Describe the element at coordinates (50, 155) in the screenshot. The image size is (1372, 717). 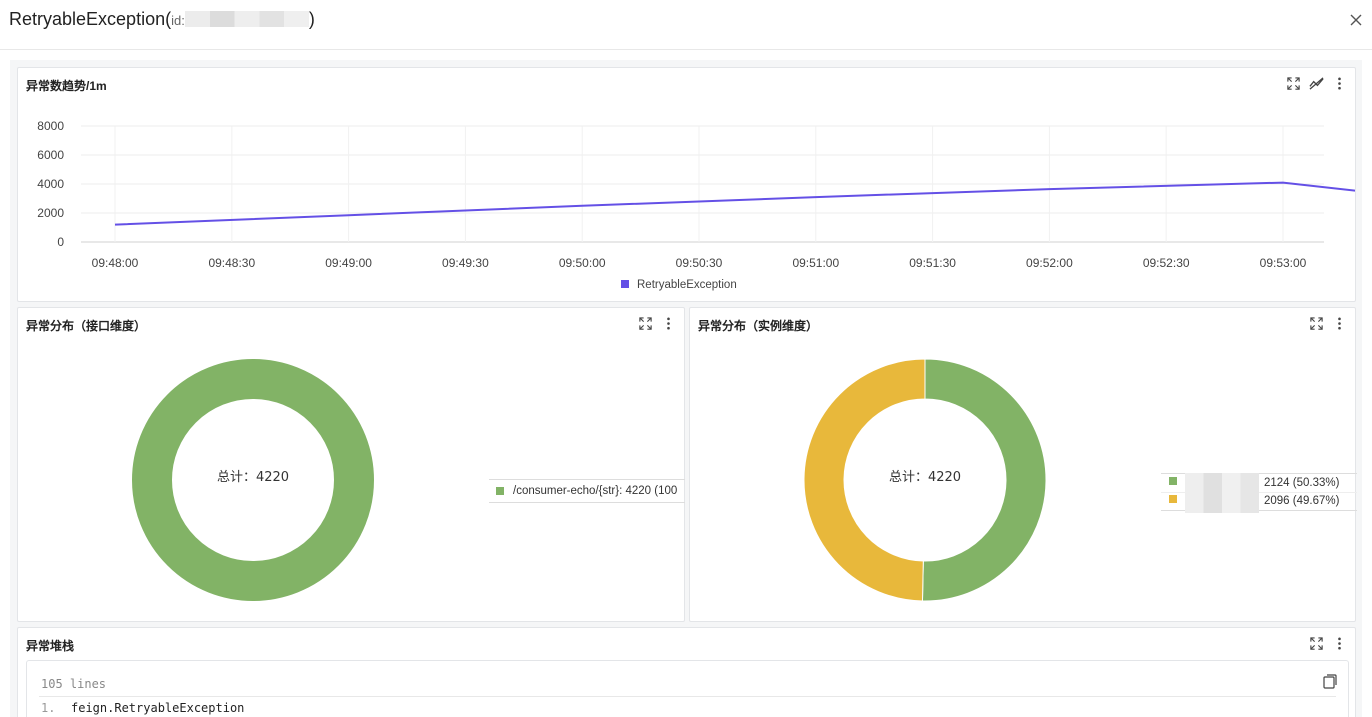
I see `y-tick-label: 6000` at that location.